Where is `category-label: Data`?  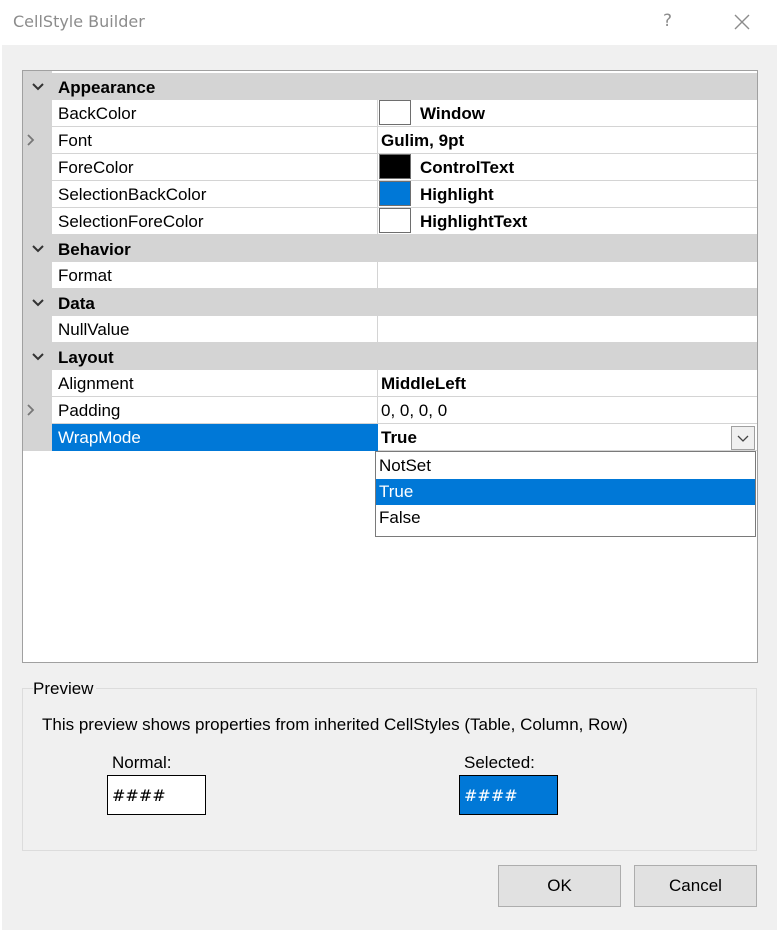 category-label: Data is located at coordinates (76, 303).